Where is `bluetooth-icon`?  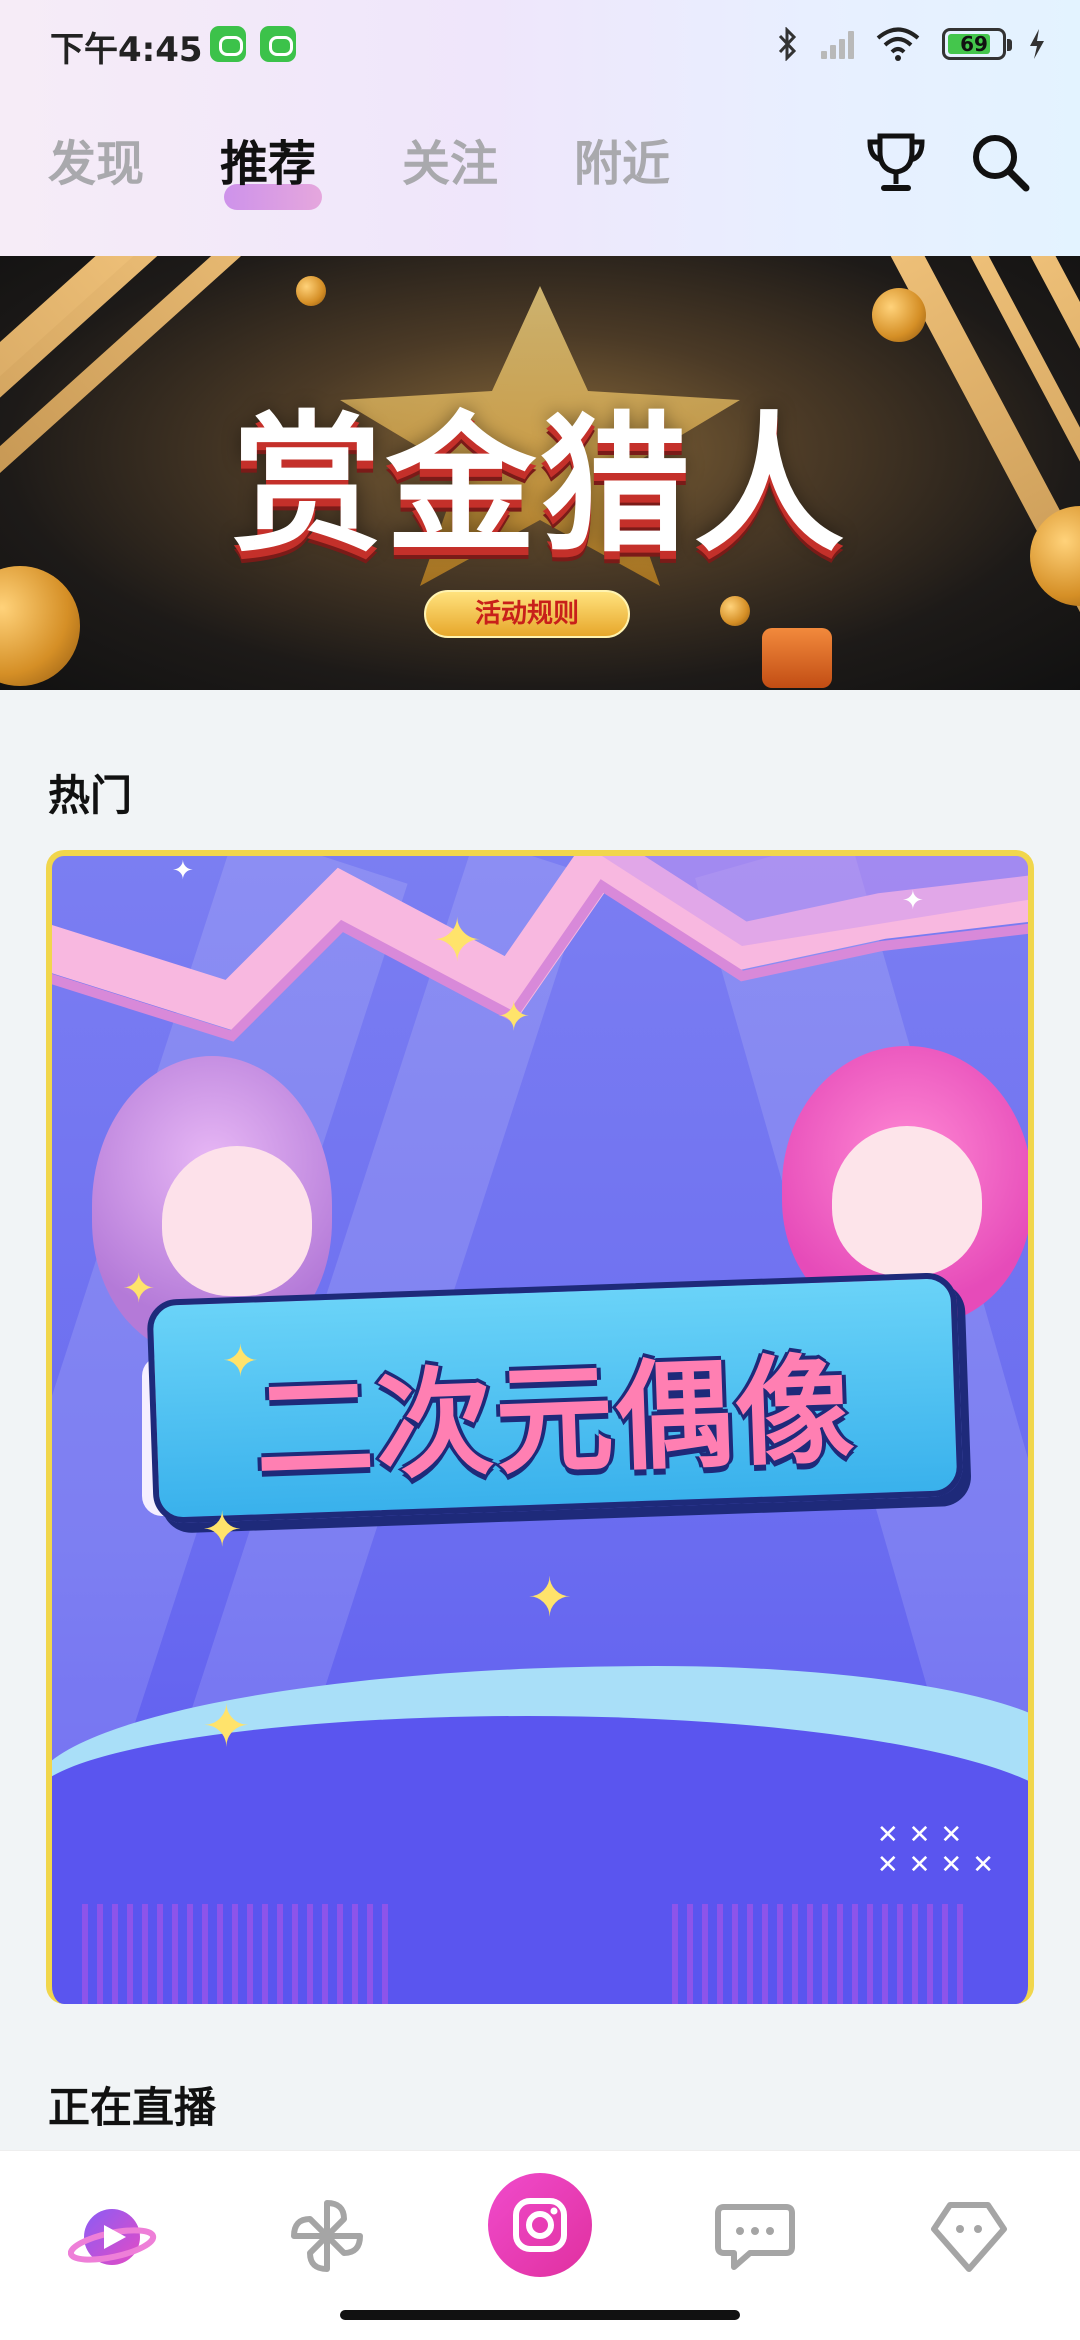
bluetooth-icon is located at coordinates (787, 44).